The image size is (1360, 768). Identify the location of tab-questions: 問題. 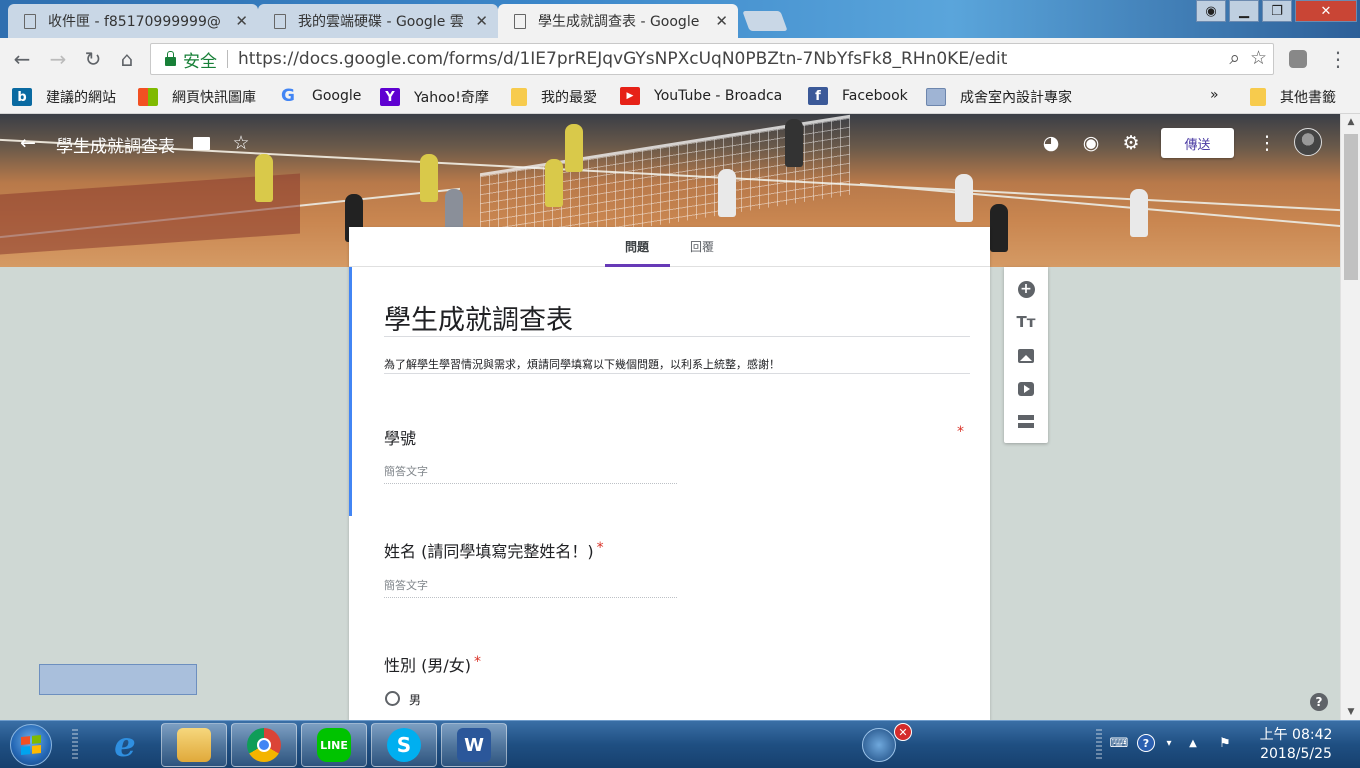
(637, 246).